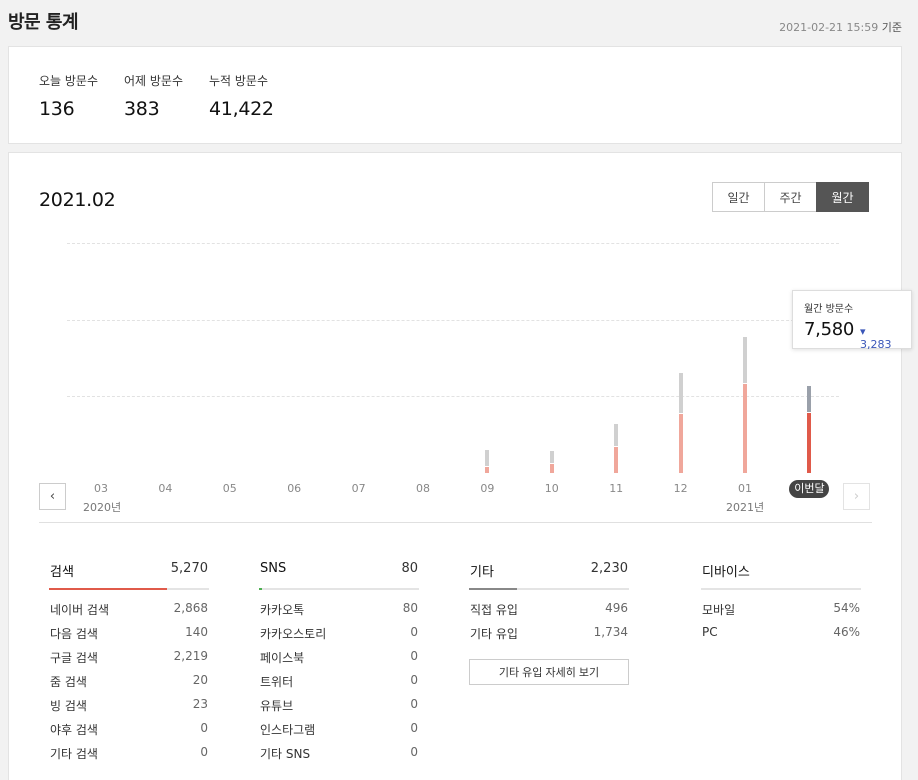  What do you see at coordinates (277, 706) in the screenshot?
I see `sns-row-label: 유튜브` at bounding box center [277, 706].